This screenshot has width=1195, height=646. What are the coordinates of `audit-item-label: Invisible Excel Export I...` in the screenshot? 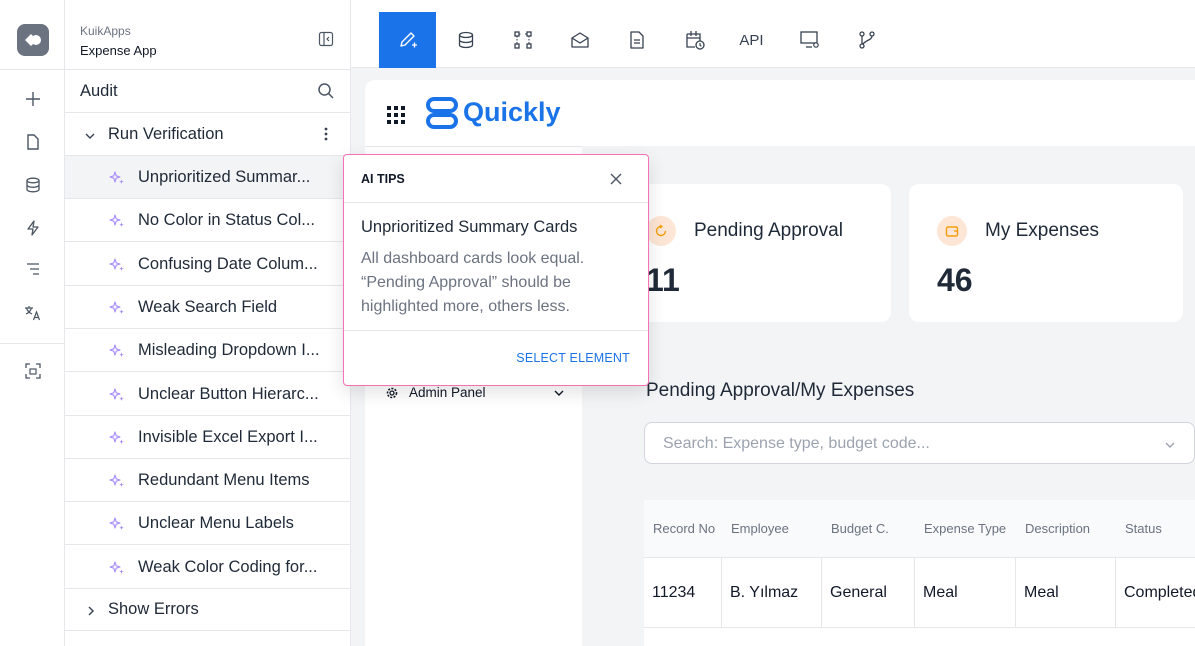 It's located at (228, 436).